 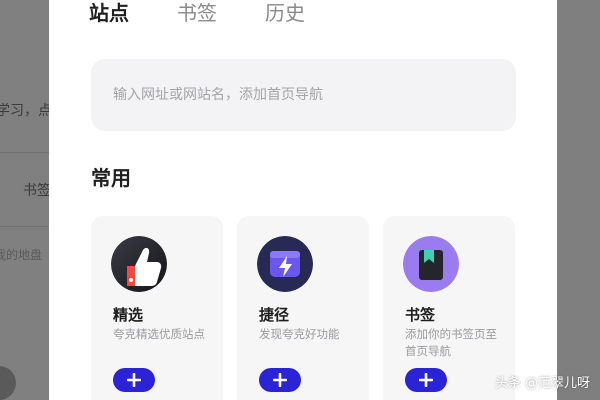 I want to click on card-title: 捷径, so click(x=274, y=315).